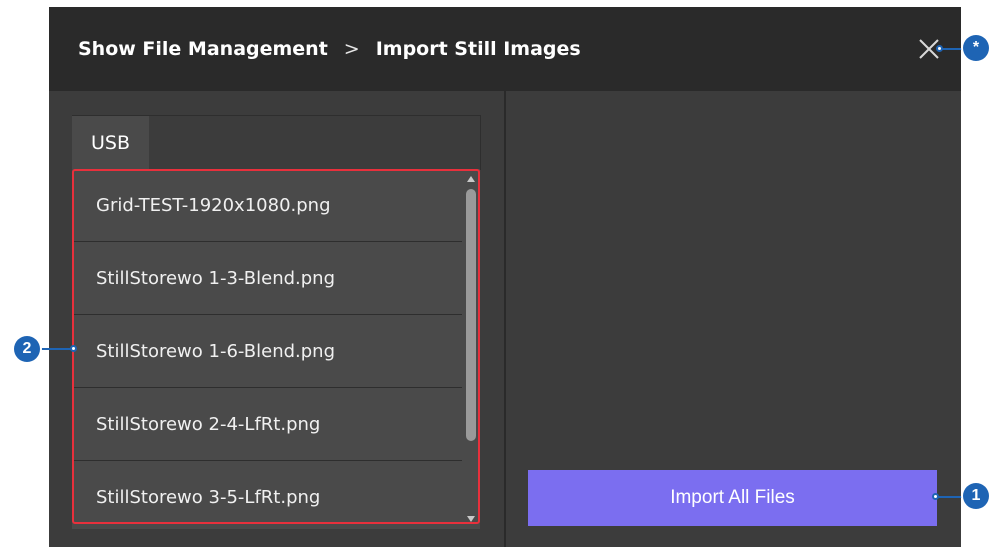  I want to click on file-list-scrollbar, so click(471, 349).